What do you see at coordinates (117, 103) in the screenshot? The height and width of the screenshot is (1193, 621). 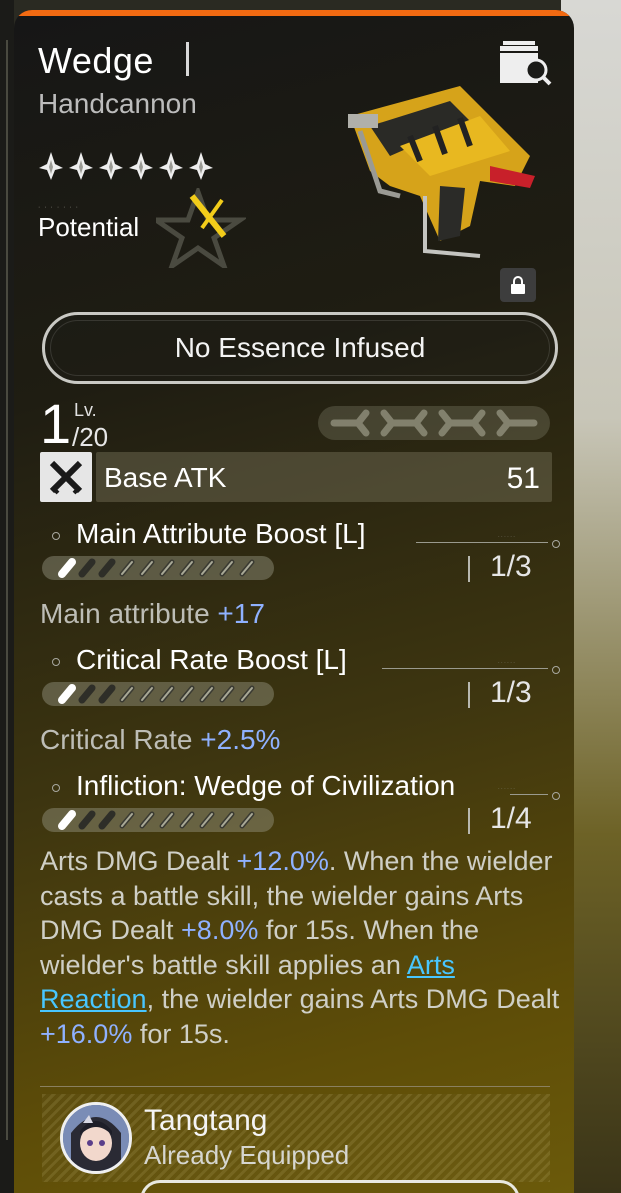 I see `weapon-type: Handcannon` at bounding box center [117, 103].